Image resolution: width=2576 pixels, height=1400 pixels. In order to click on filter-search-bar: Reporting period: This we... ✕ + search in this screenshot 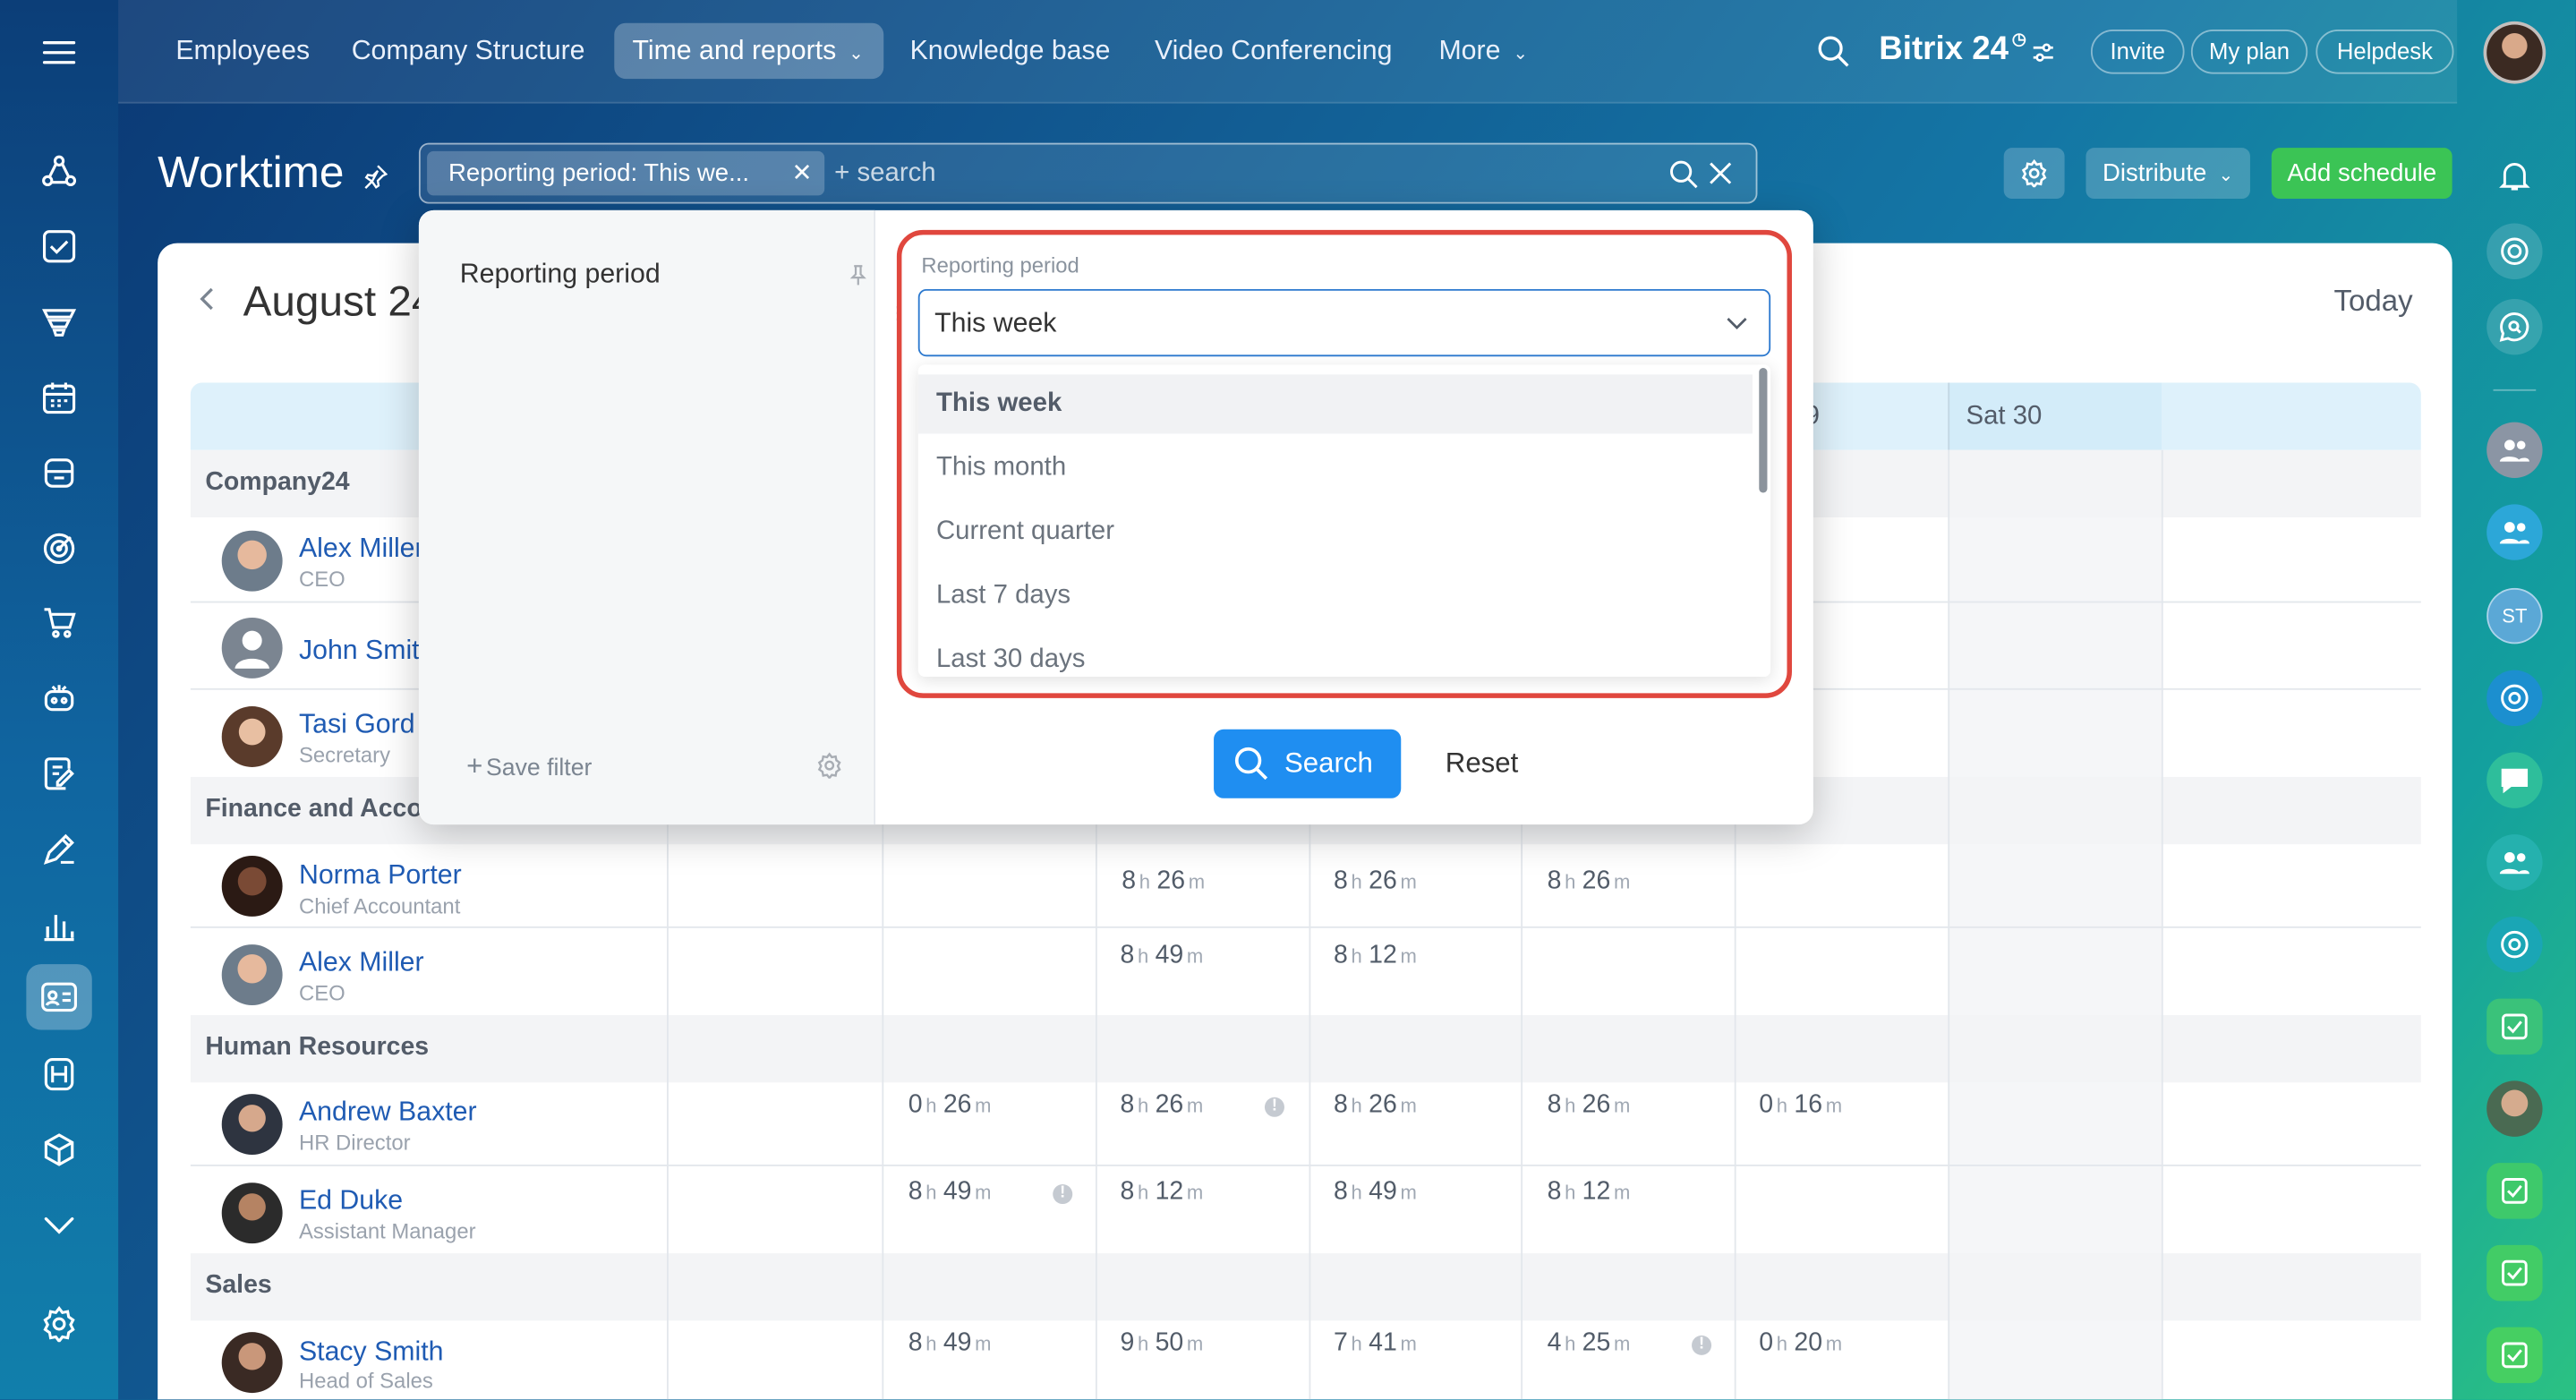, I will do `click(1088, 173)`.